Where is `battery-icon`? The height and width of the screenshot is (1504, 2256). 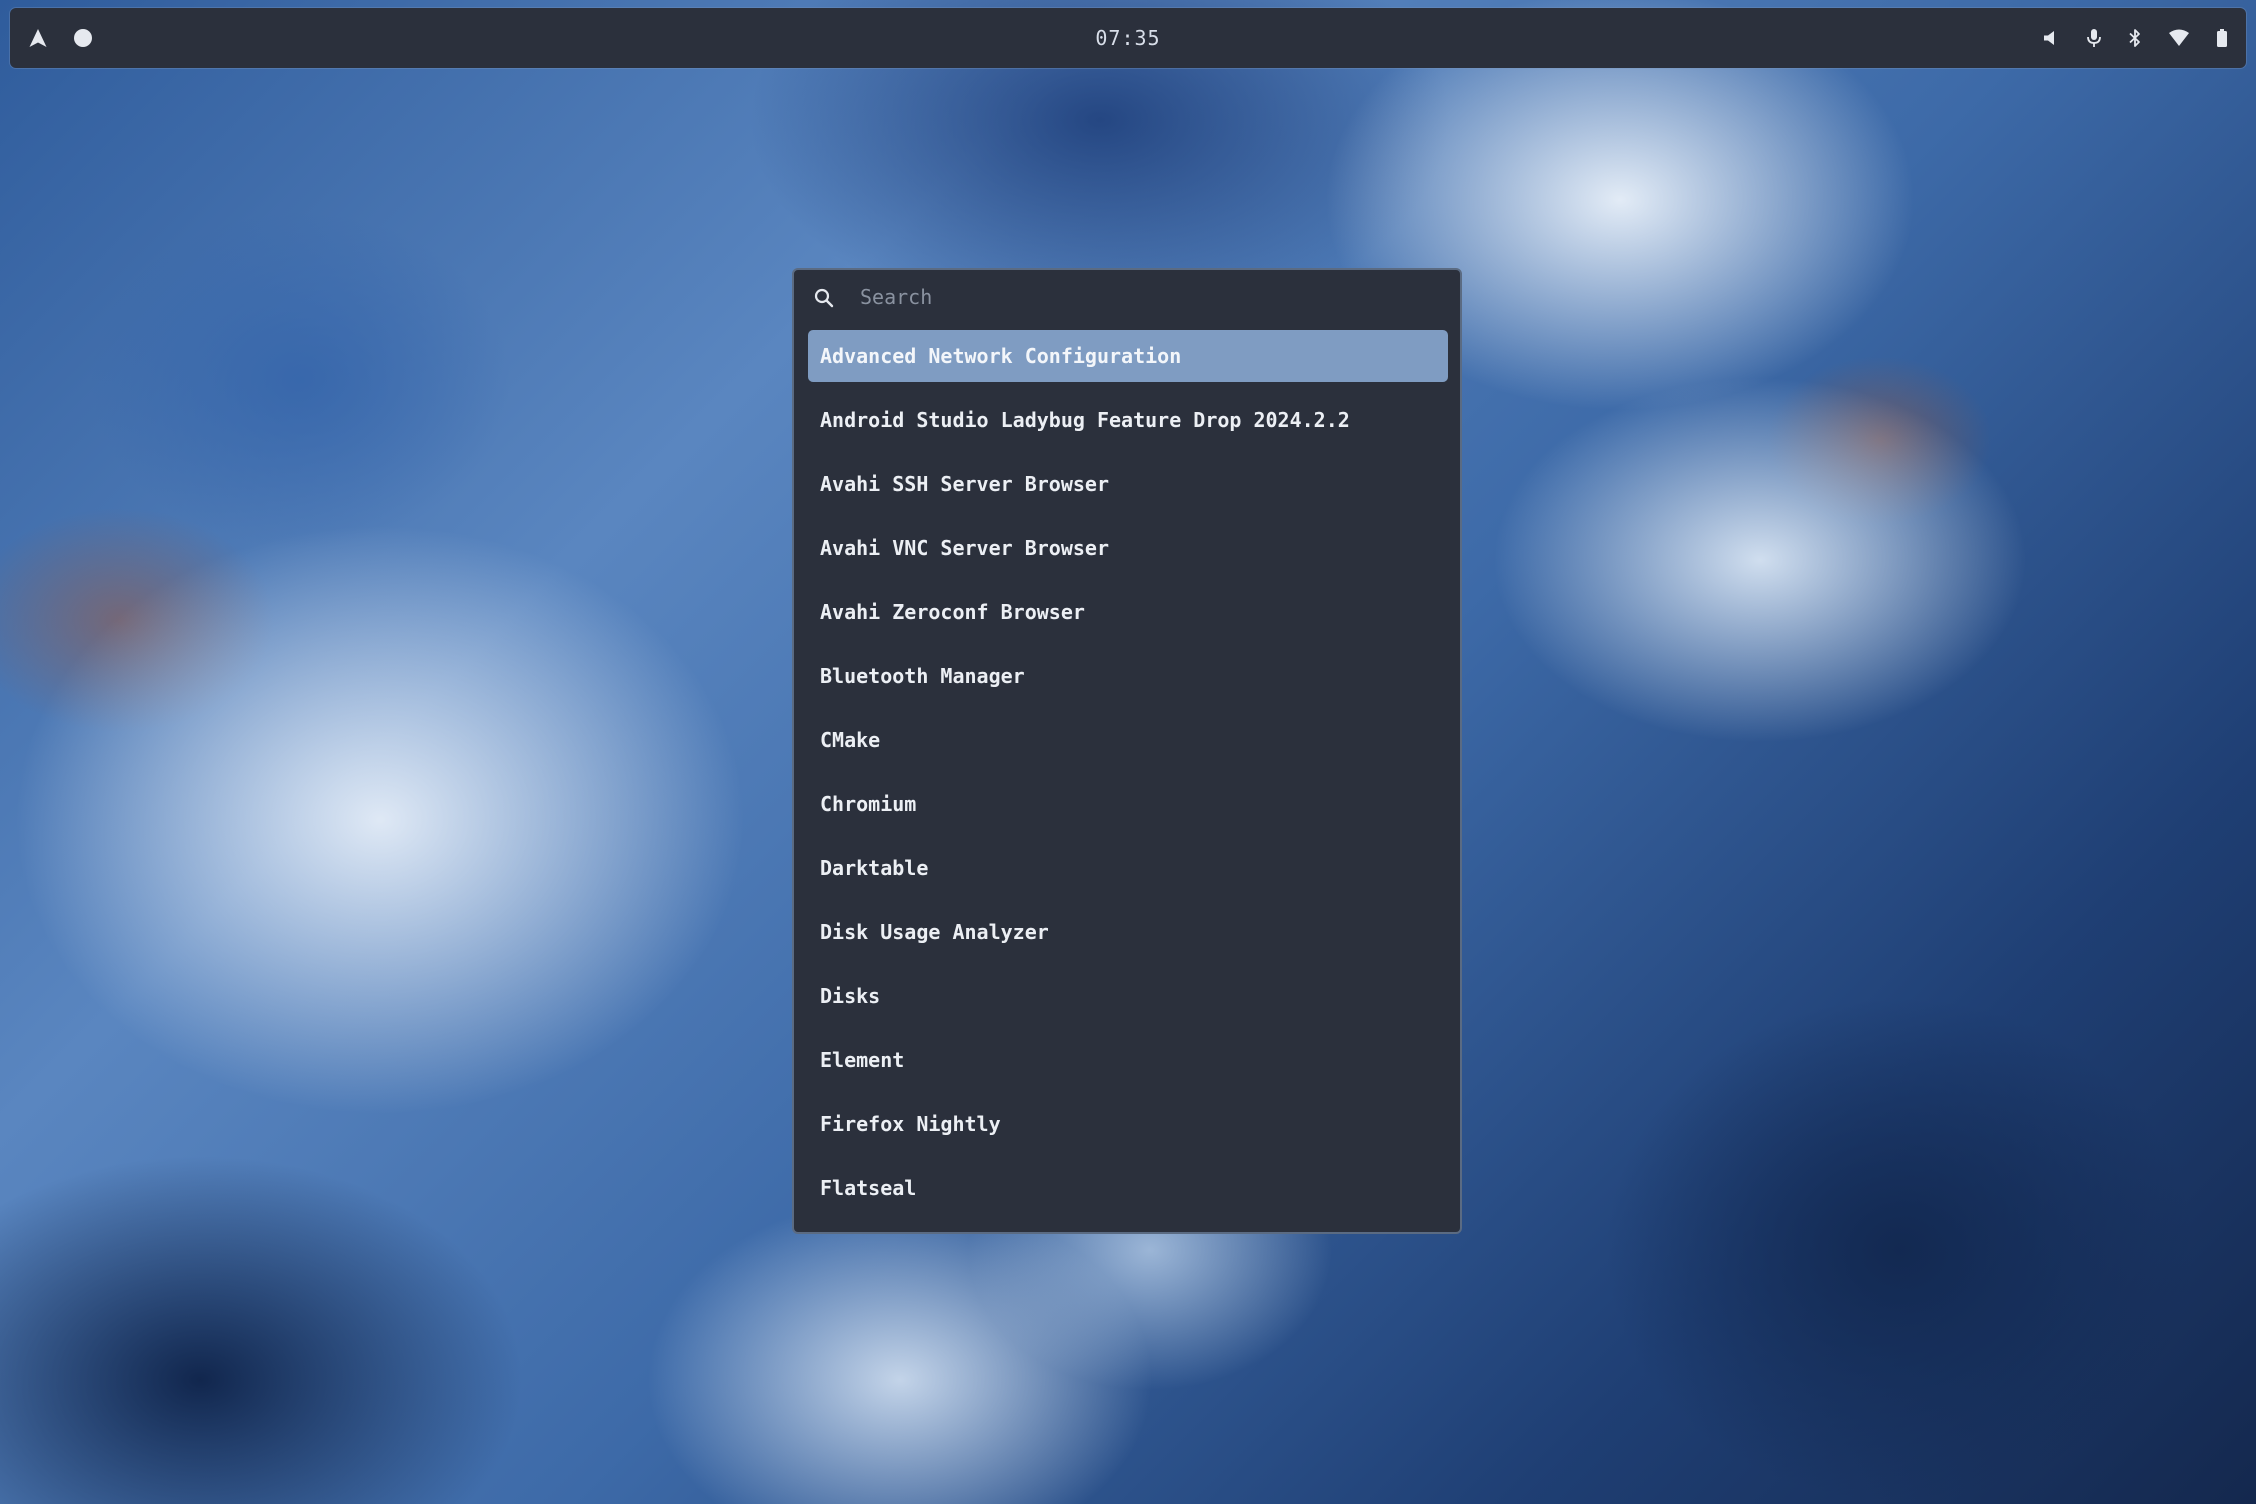 battery-icon is located at coordinates (2222, 38).